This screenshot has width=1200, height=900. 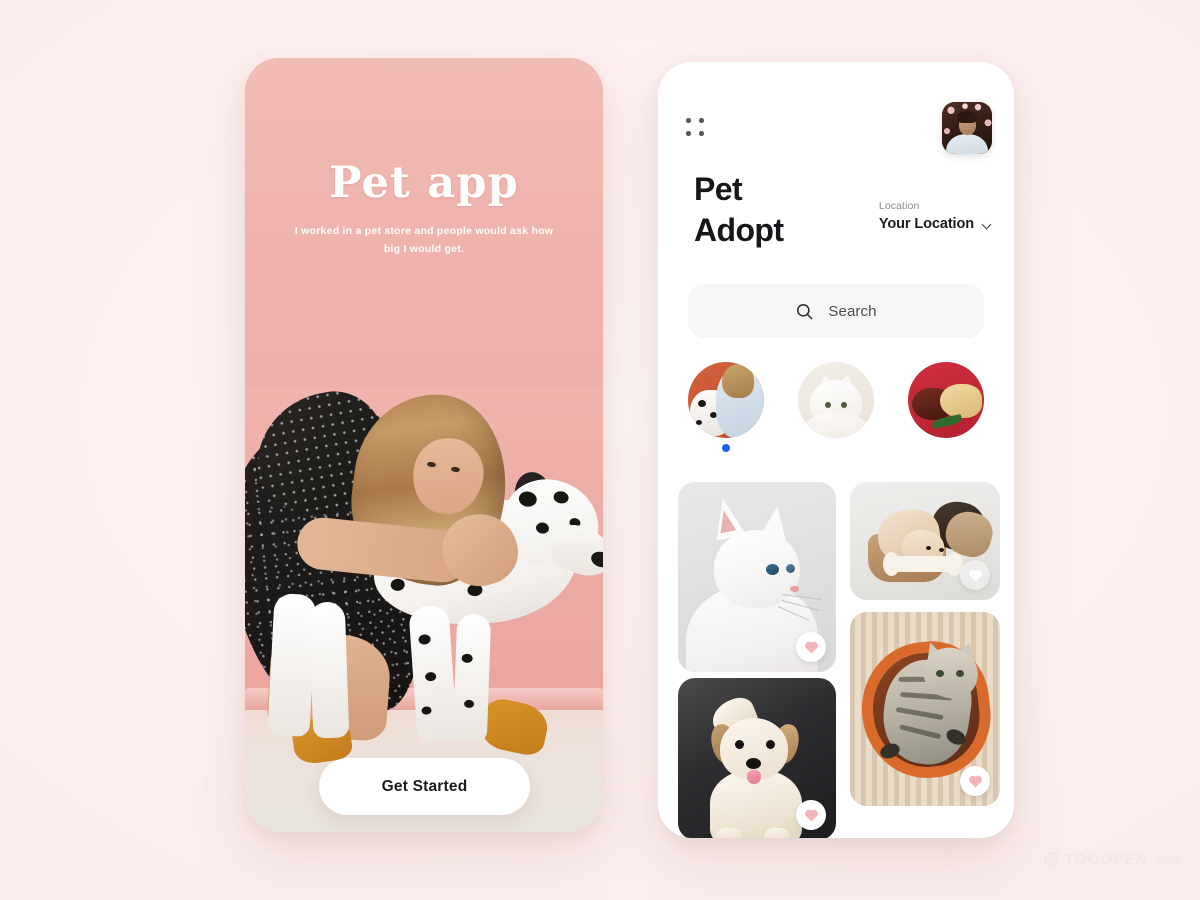 What do you see at coordinates (805, 311) in the screenshot?
I see `search-icon` at bounding box center [805, 311].